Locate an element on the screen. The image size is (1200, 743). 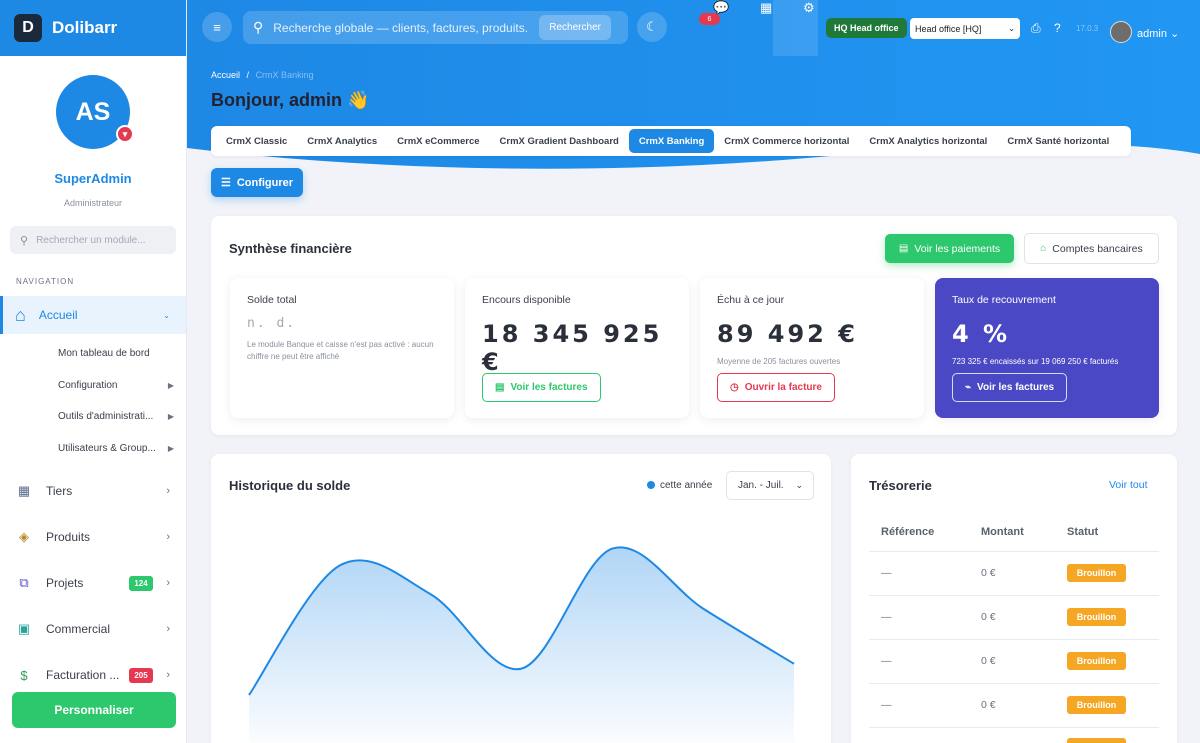
open-invoice-button: ◷ Ouvrir la facture is located at coordinates (776, 387).